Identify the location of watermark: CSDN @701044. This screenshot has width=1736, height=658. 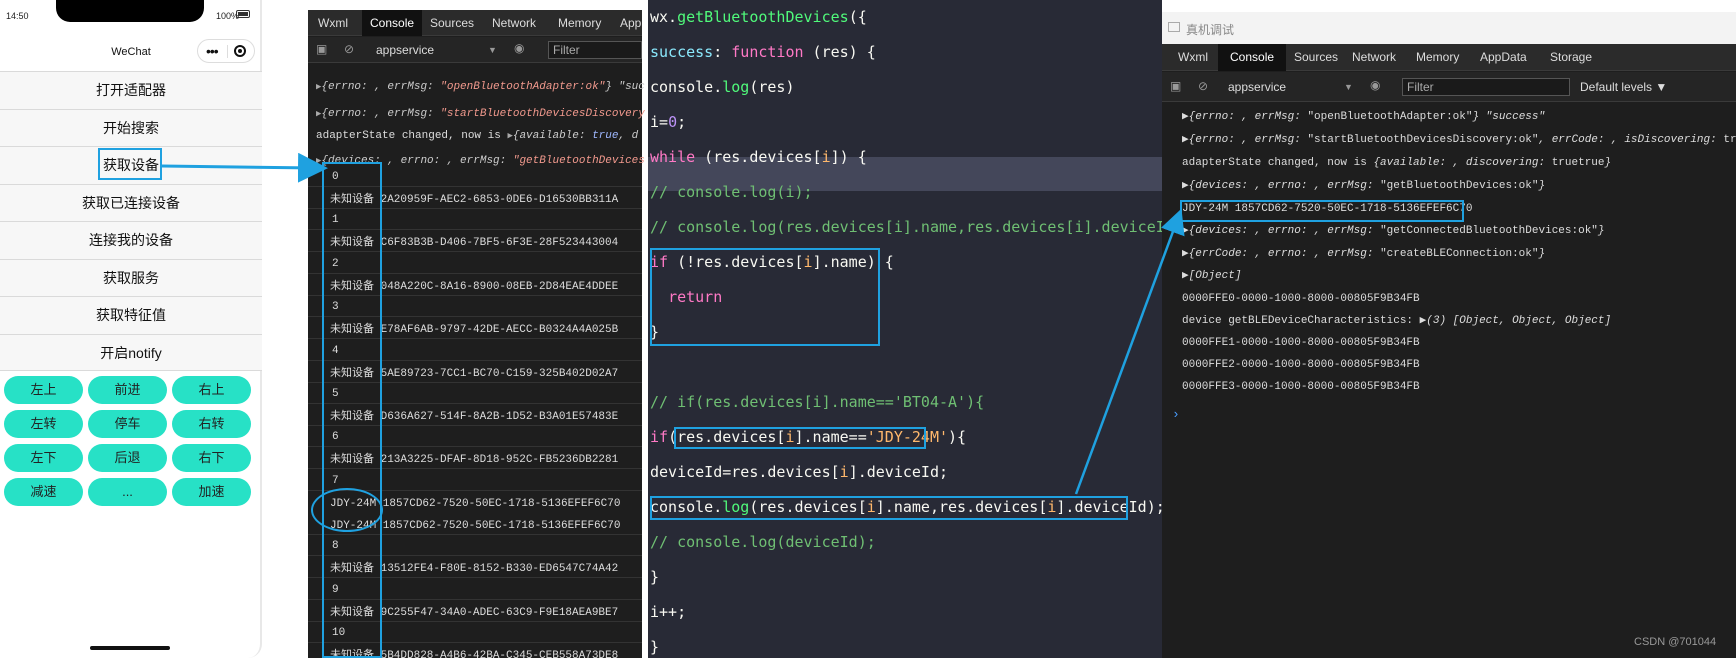
(1675, 642).